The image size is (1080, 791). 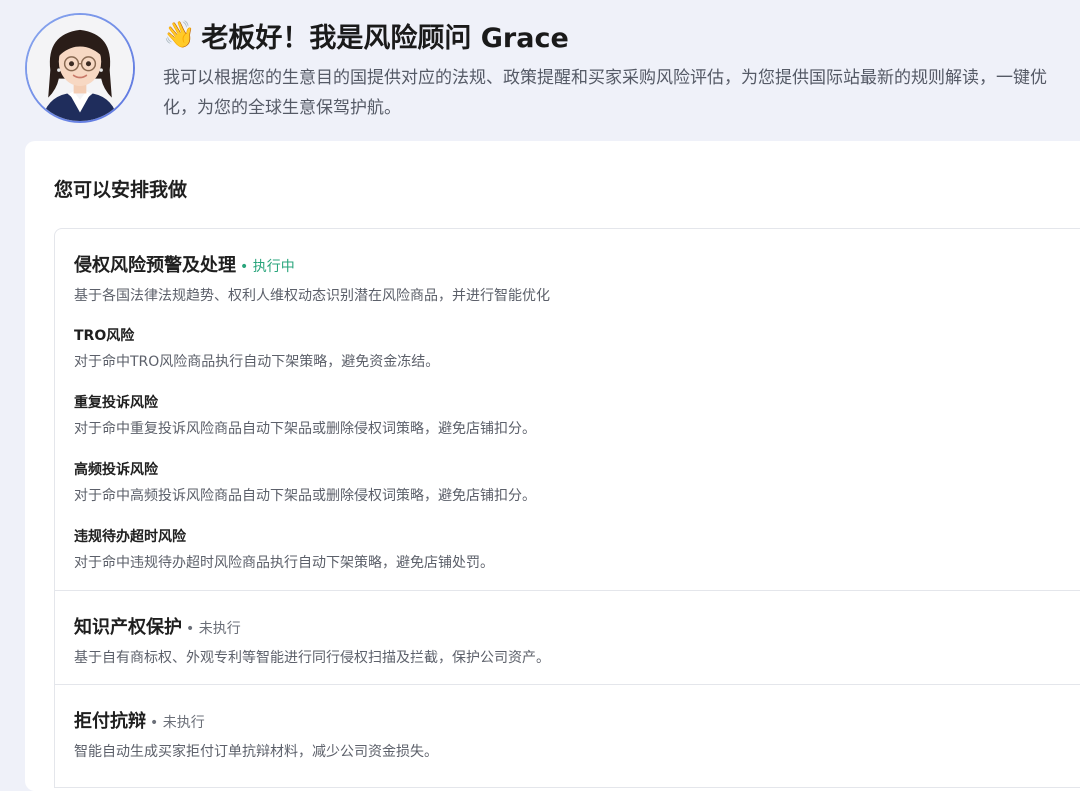 I want to click on greeting-title: 👋 老板好！我是风险顾问 Grace, so click(x=366, y=35).